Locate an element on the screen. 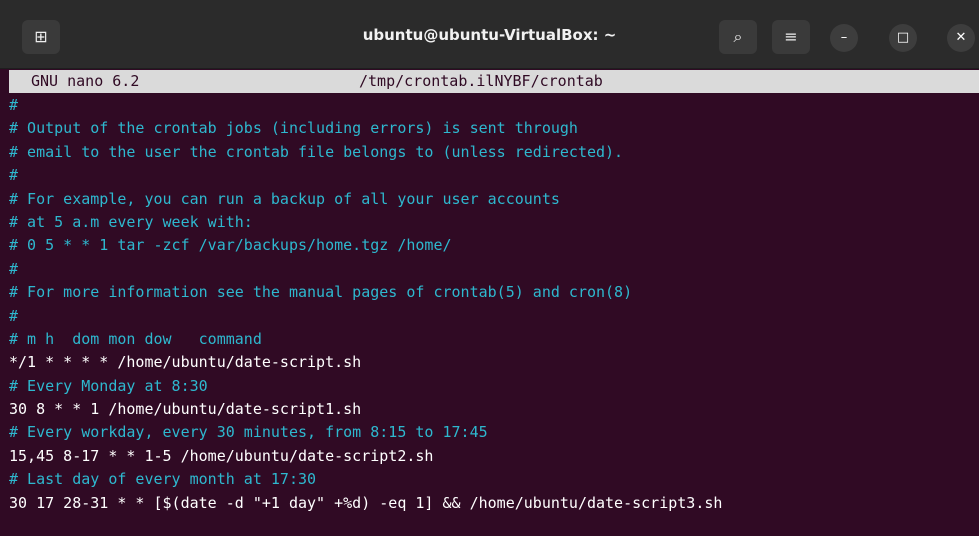 The width and height of the screenshot is (979, 536). nano-filename: /tmp/crontab.ilNYBF/crontab is located at coordinates (481, 81).